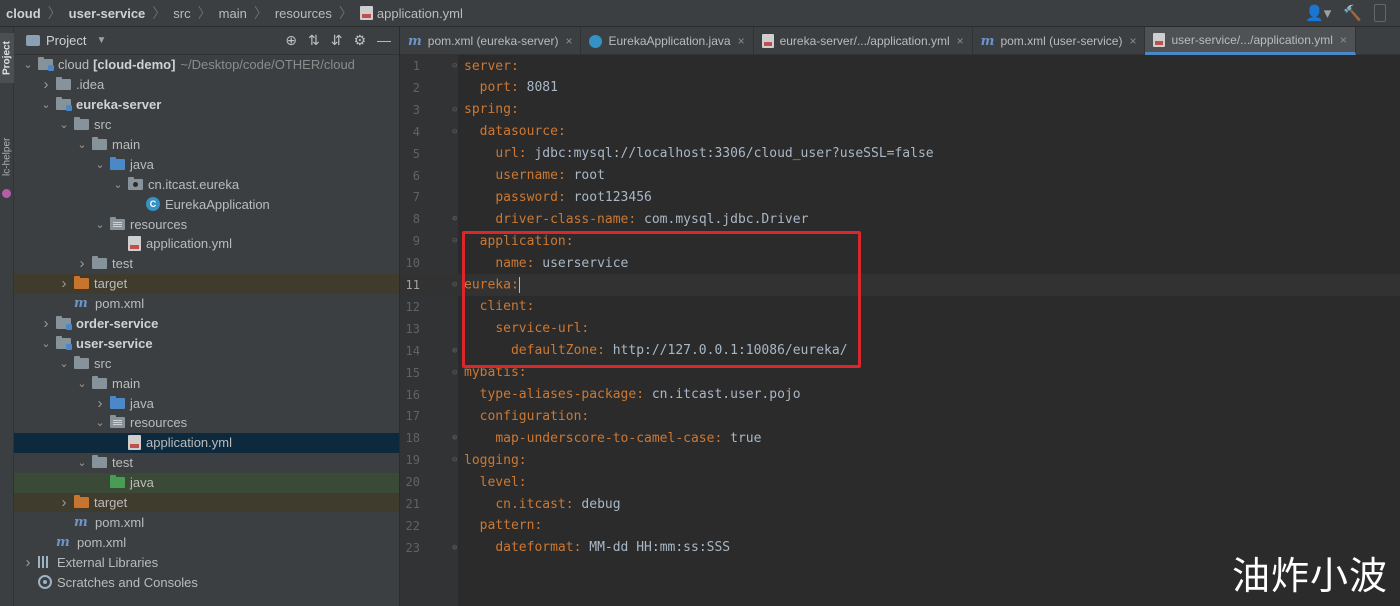  Describe the element at coordinates (900, 88) in the screenshot. I see `code-line: 2 port: 8081` at that location.